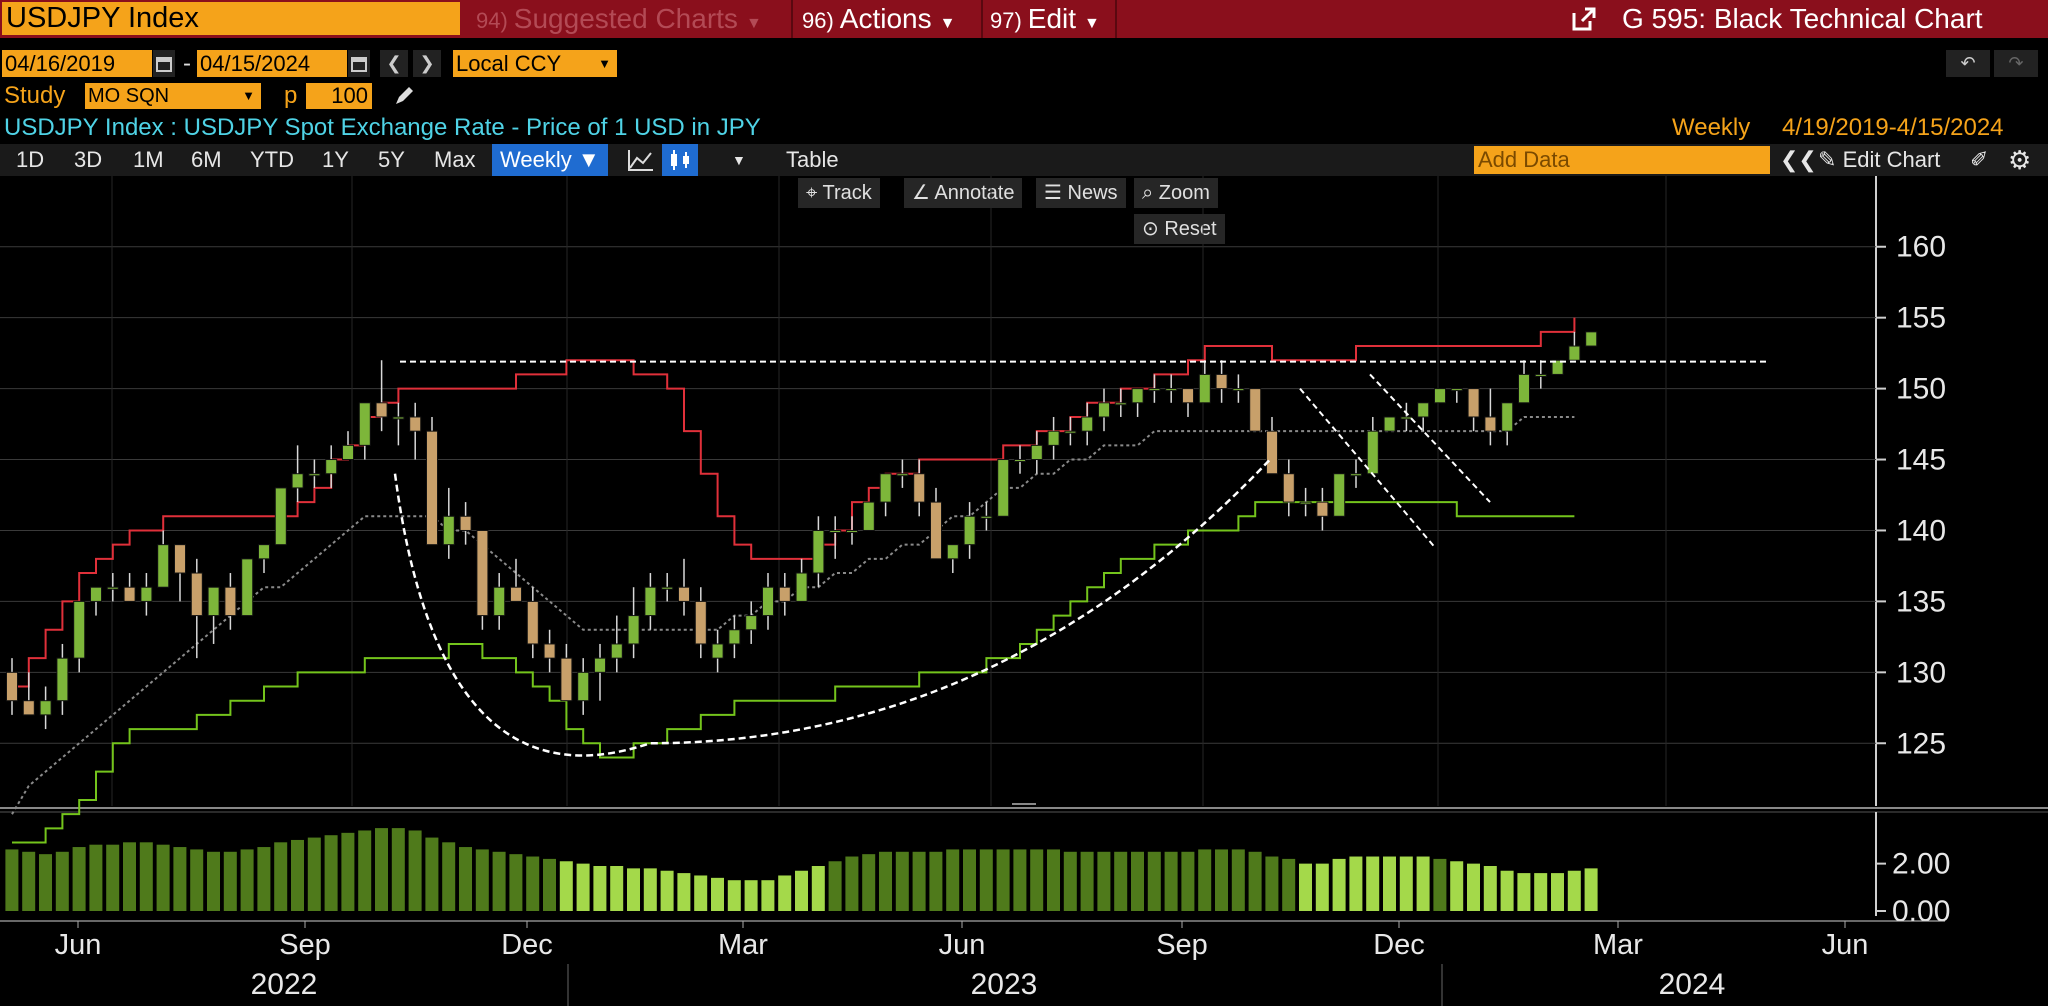  I want to click on prev-period-button: ❮, so click(394, 63).